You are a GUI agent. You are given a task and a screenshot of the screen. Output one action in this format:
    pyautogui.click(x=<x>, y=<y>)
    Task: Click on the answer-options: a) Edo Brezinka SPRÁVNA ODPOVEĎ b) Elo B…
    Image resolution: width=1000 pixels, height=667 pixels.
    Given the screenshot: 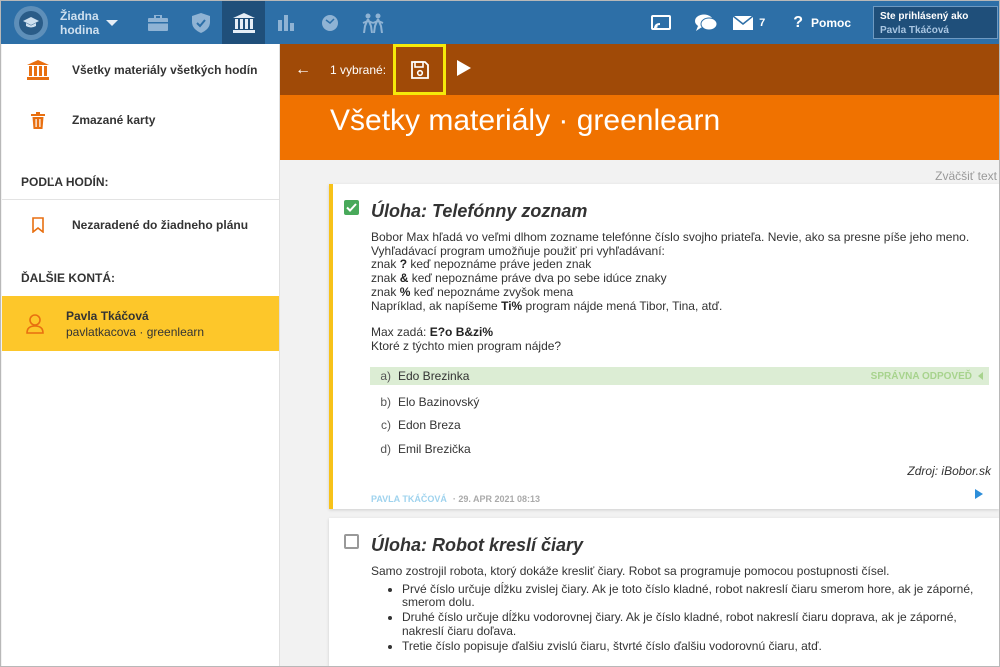 What is the action you would take?
    pyautogui.click(x=679, y=414)
    